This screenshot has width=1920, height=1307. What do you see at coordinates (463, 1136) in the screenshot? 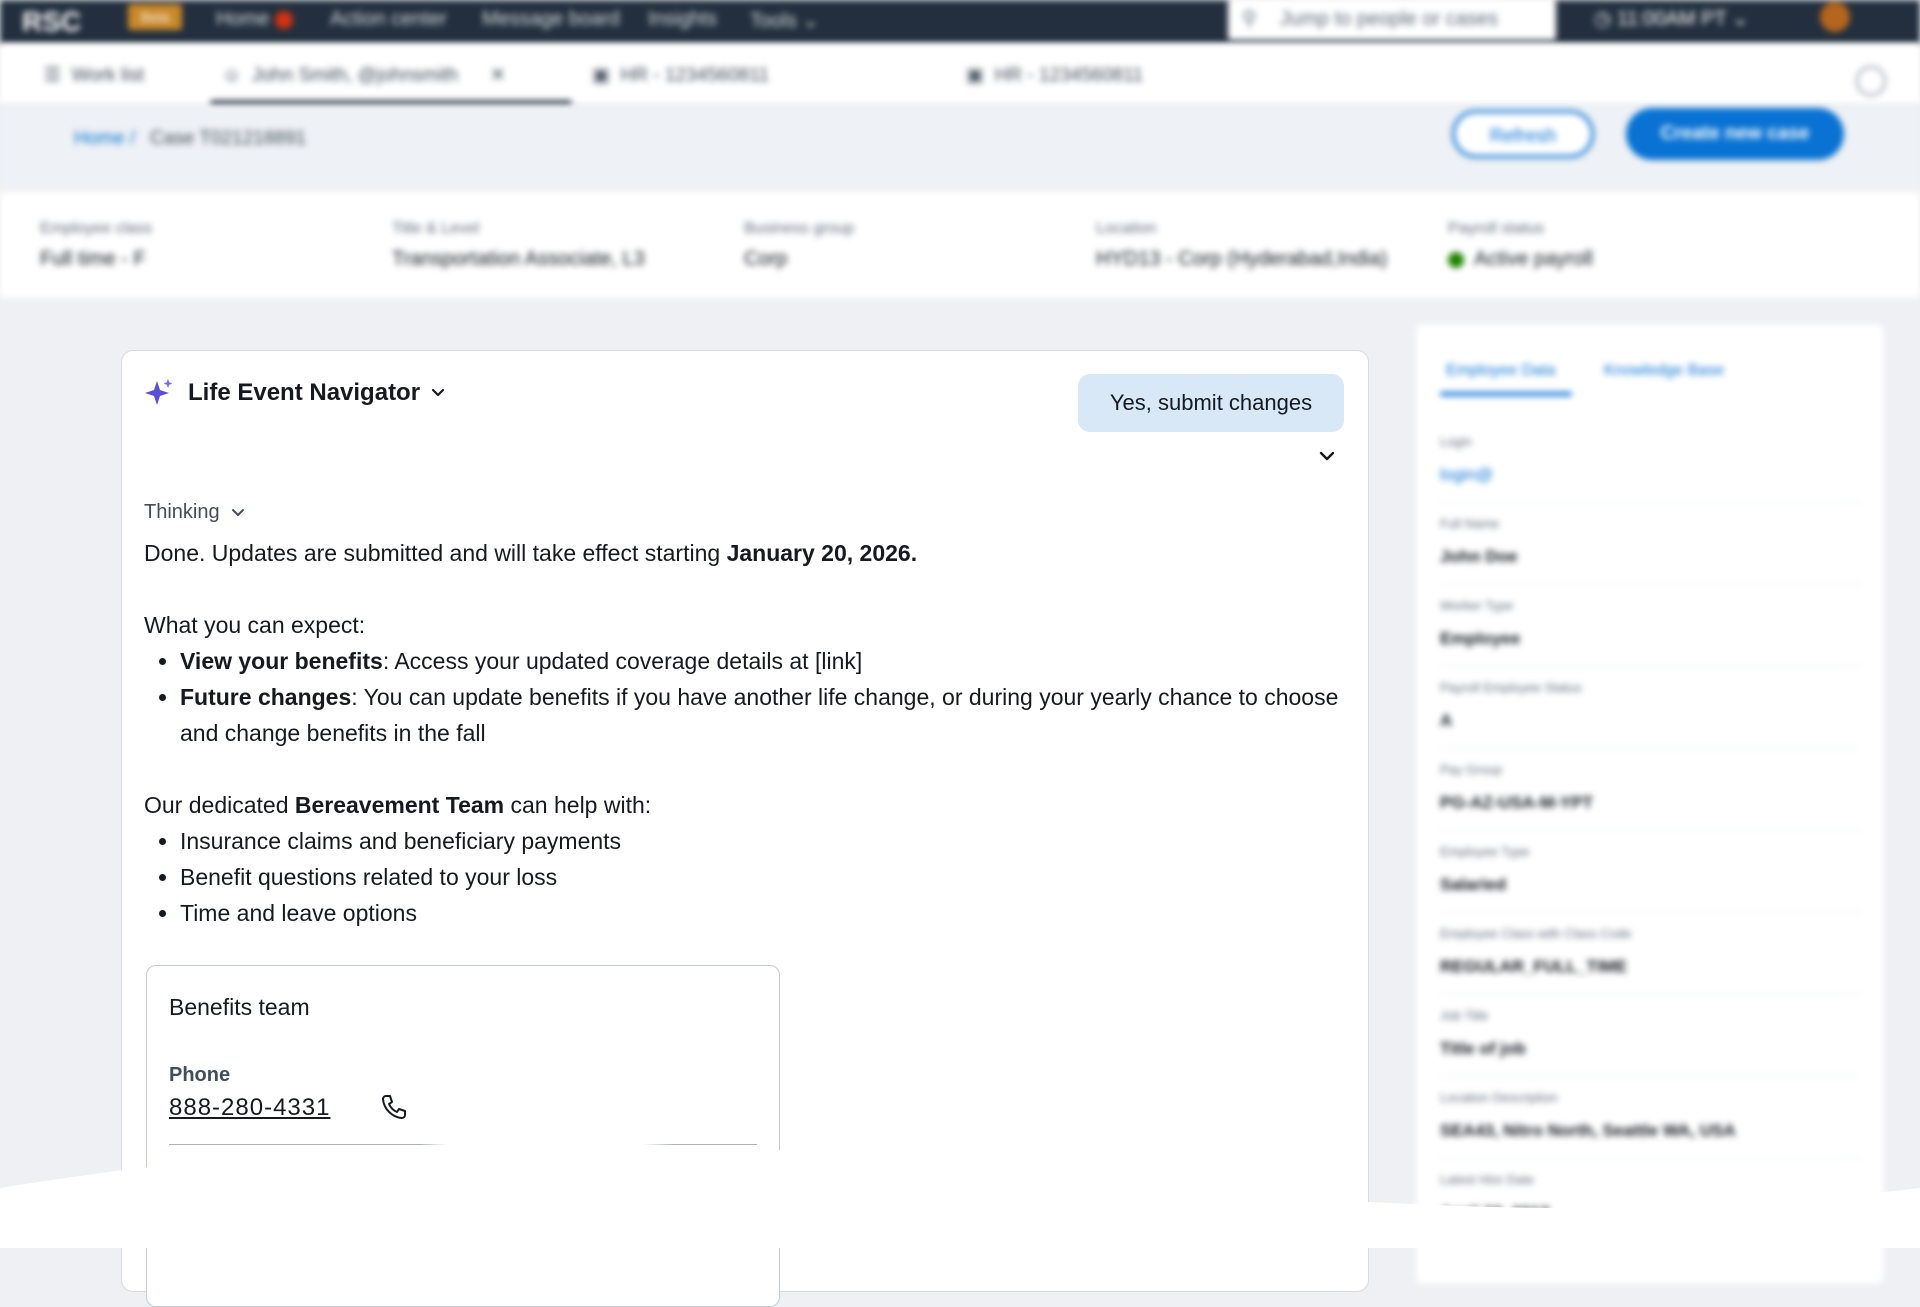
I see `benefits-team-contact-card: Benefits team Phone 888-280-4331 Ti` at bounding box center [463, 1136].